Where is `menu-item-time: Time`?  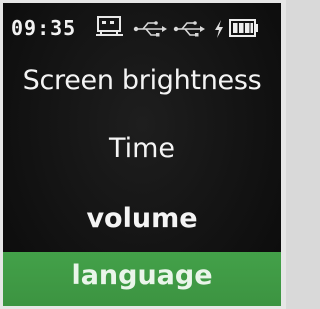 menu-item-time: Time is located at coordinates (142, 149).